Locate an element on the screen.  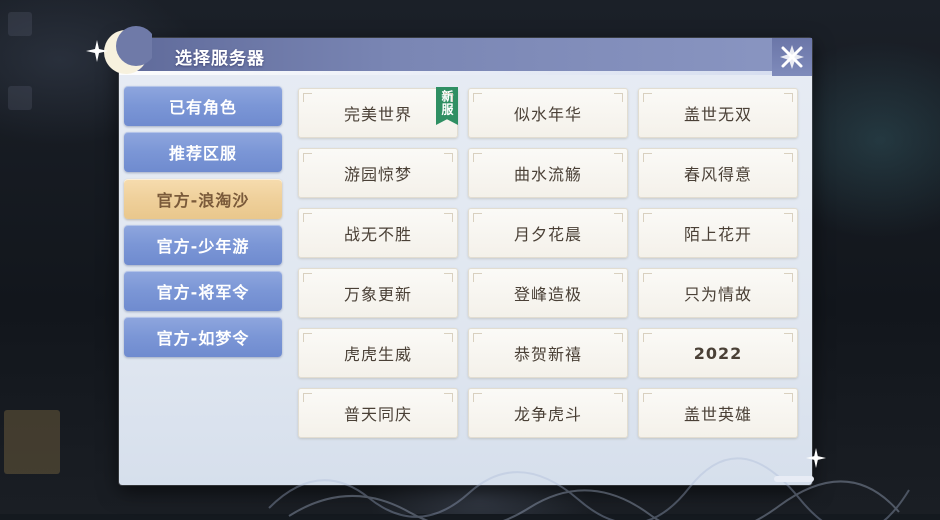
server-name: 战无不胜 is located at coordinates (377, 234).